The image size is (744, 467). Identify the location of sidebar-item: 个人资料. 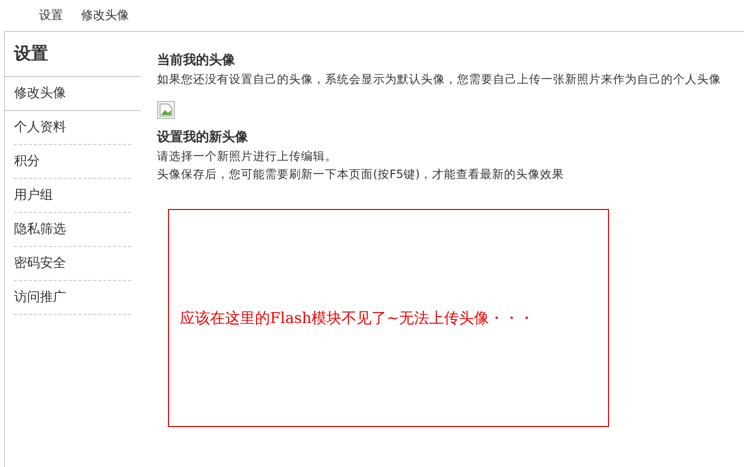
(72, 128).